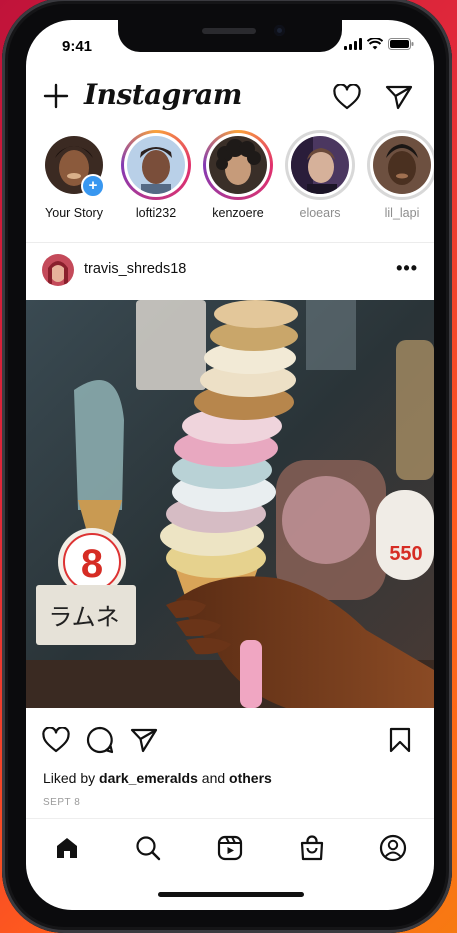 The width and height of the screenshot is (457, 933). I want to click on tab-profile, so click(393, 848).